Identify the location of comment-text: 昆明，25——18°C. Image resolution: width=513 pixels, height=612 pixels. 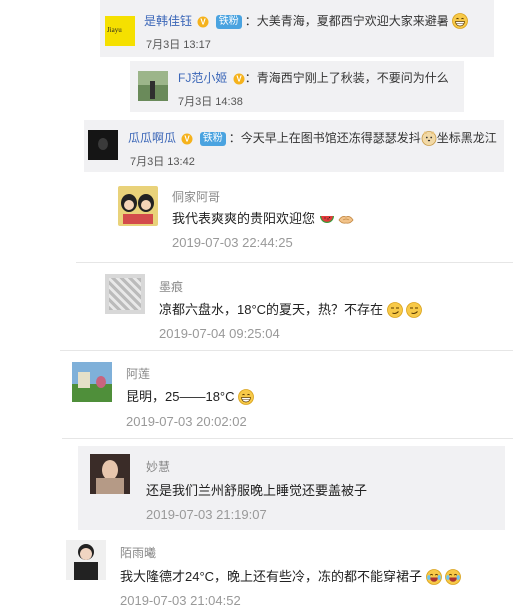
(180, 396).